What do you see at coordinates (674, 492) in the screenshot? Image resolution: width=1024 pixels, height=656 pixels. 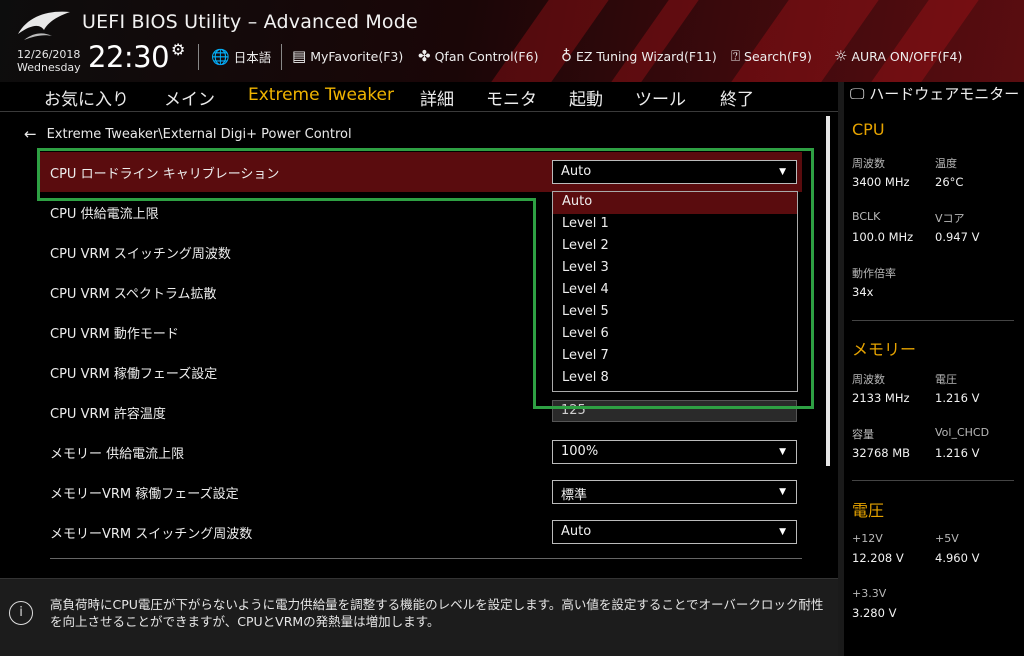 I see `memory-vrm-phase-select: 標準 ▼` at bounding box center [674, 492].